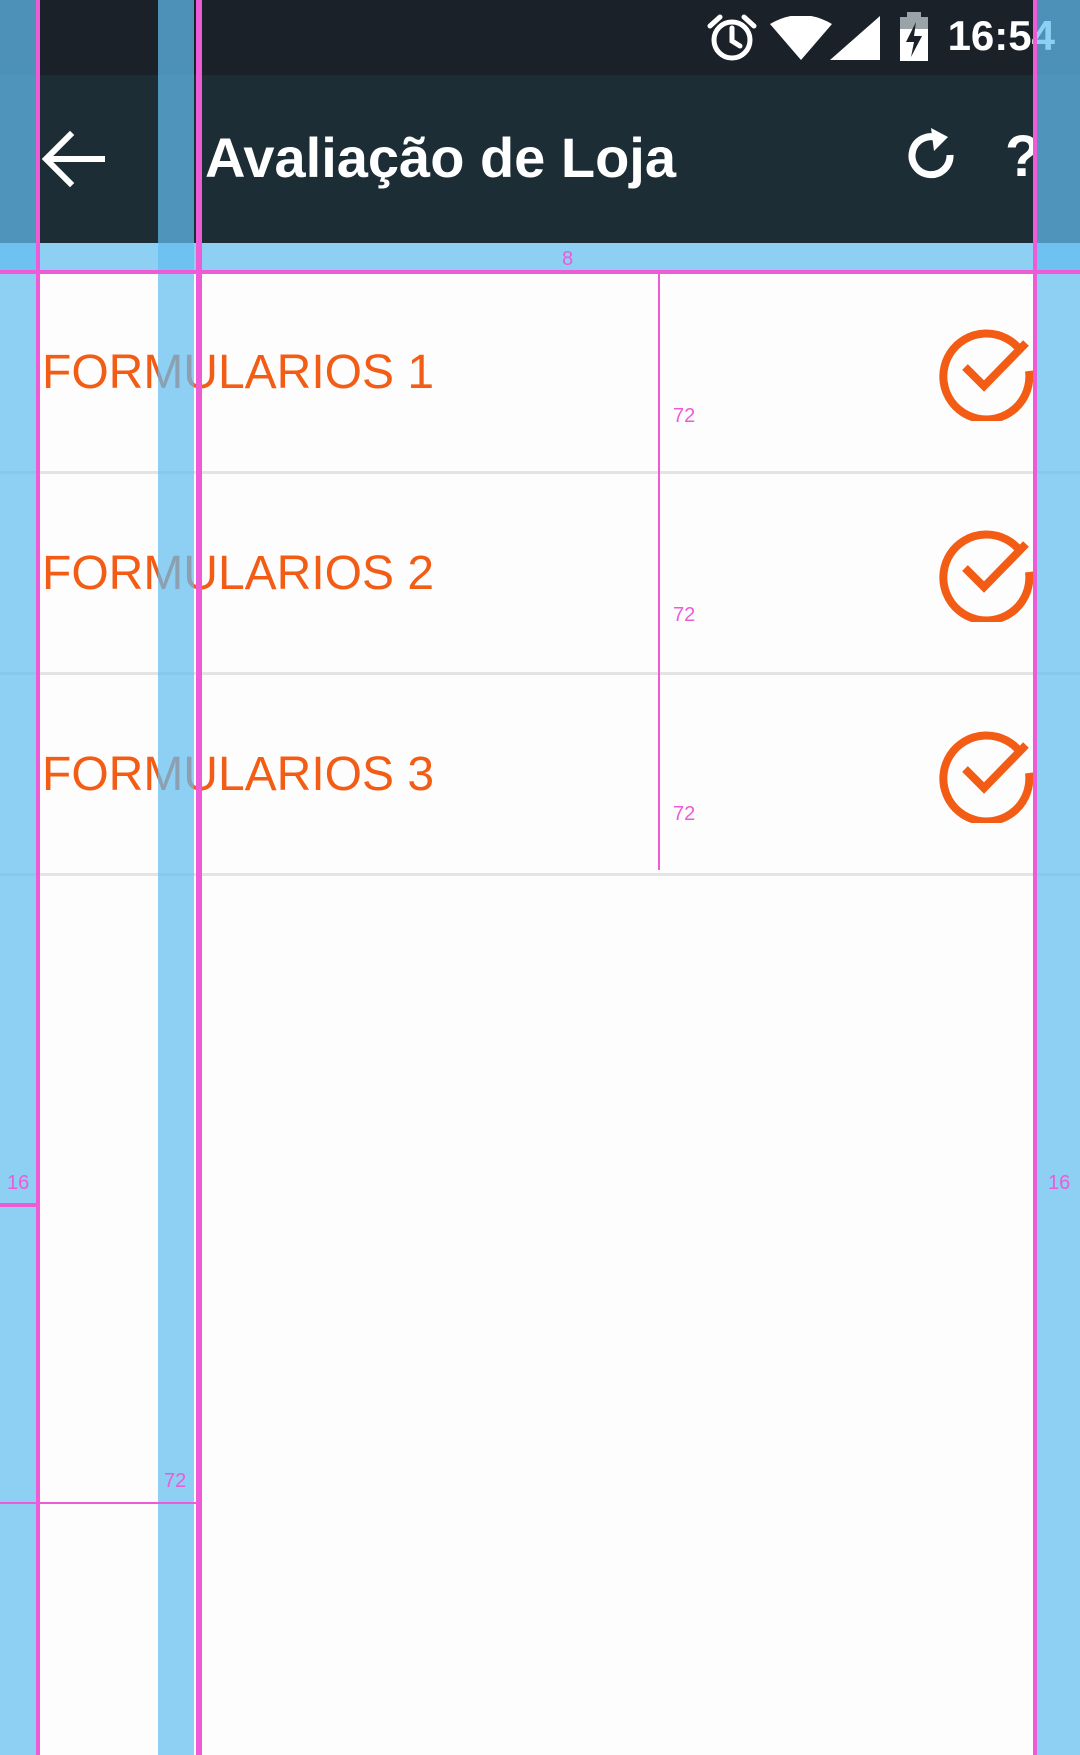  What do you see at coordinates (855, 38) in the screenshot?
I see `signal-icon` at bounding box center [855, 38].